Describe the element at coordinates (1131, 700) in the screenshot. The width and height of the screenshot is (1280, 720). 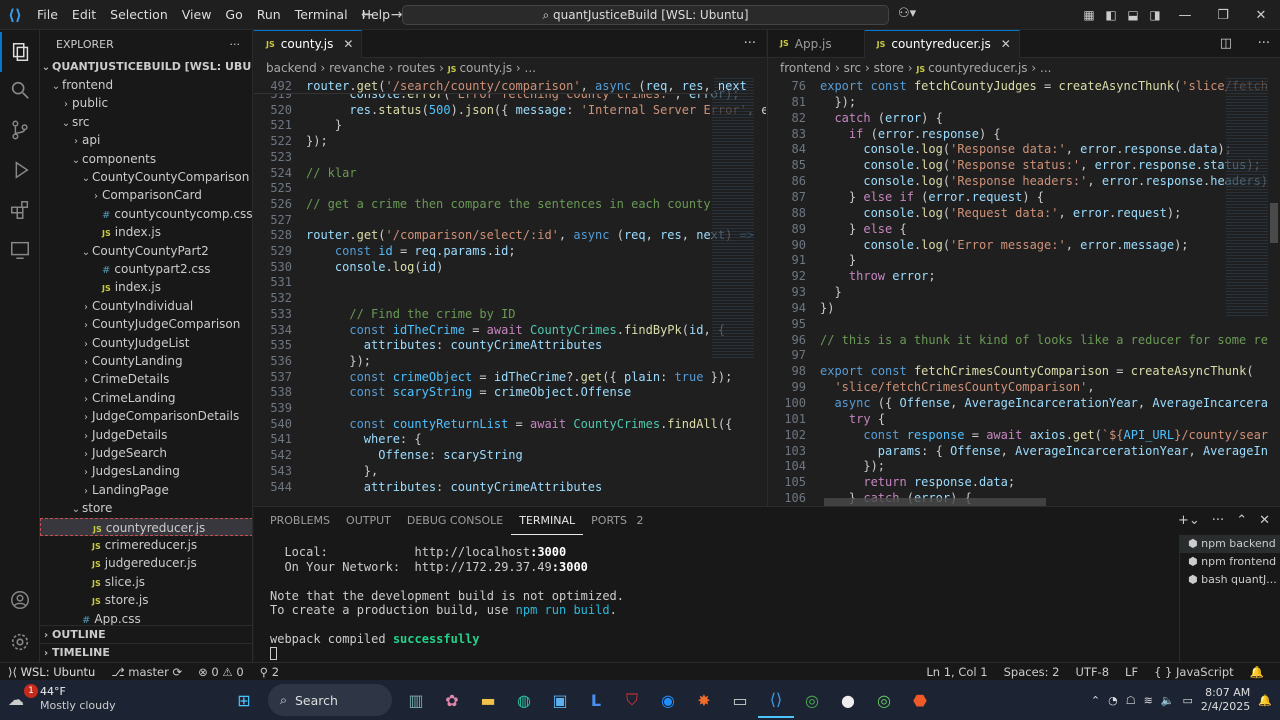
I see `tray-app2-icon: ☖` at that location.